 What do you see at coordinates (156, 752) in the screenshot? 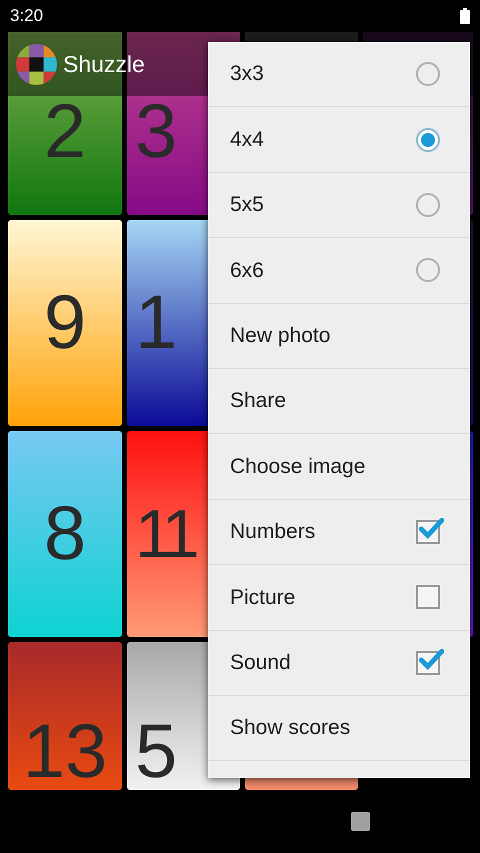
I see `tile-number: 5` at bounding box center [156, 752].